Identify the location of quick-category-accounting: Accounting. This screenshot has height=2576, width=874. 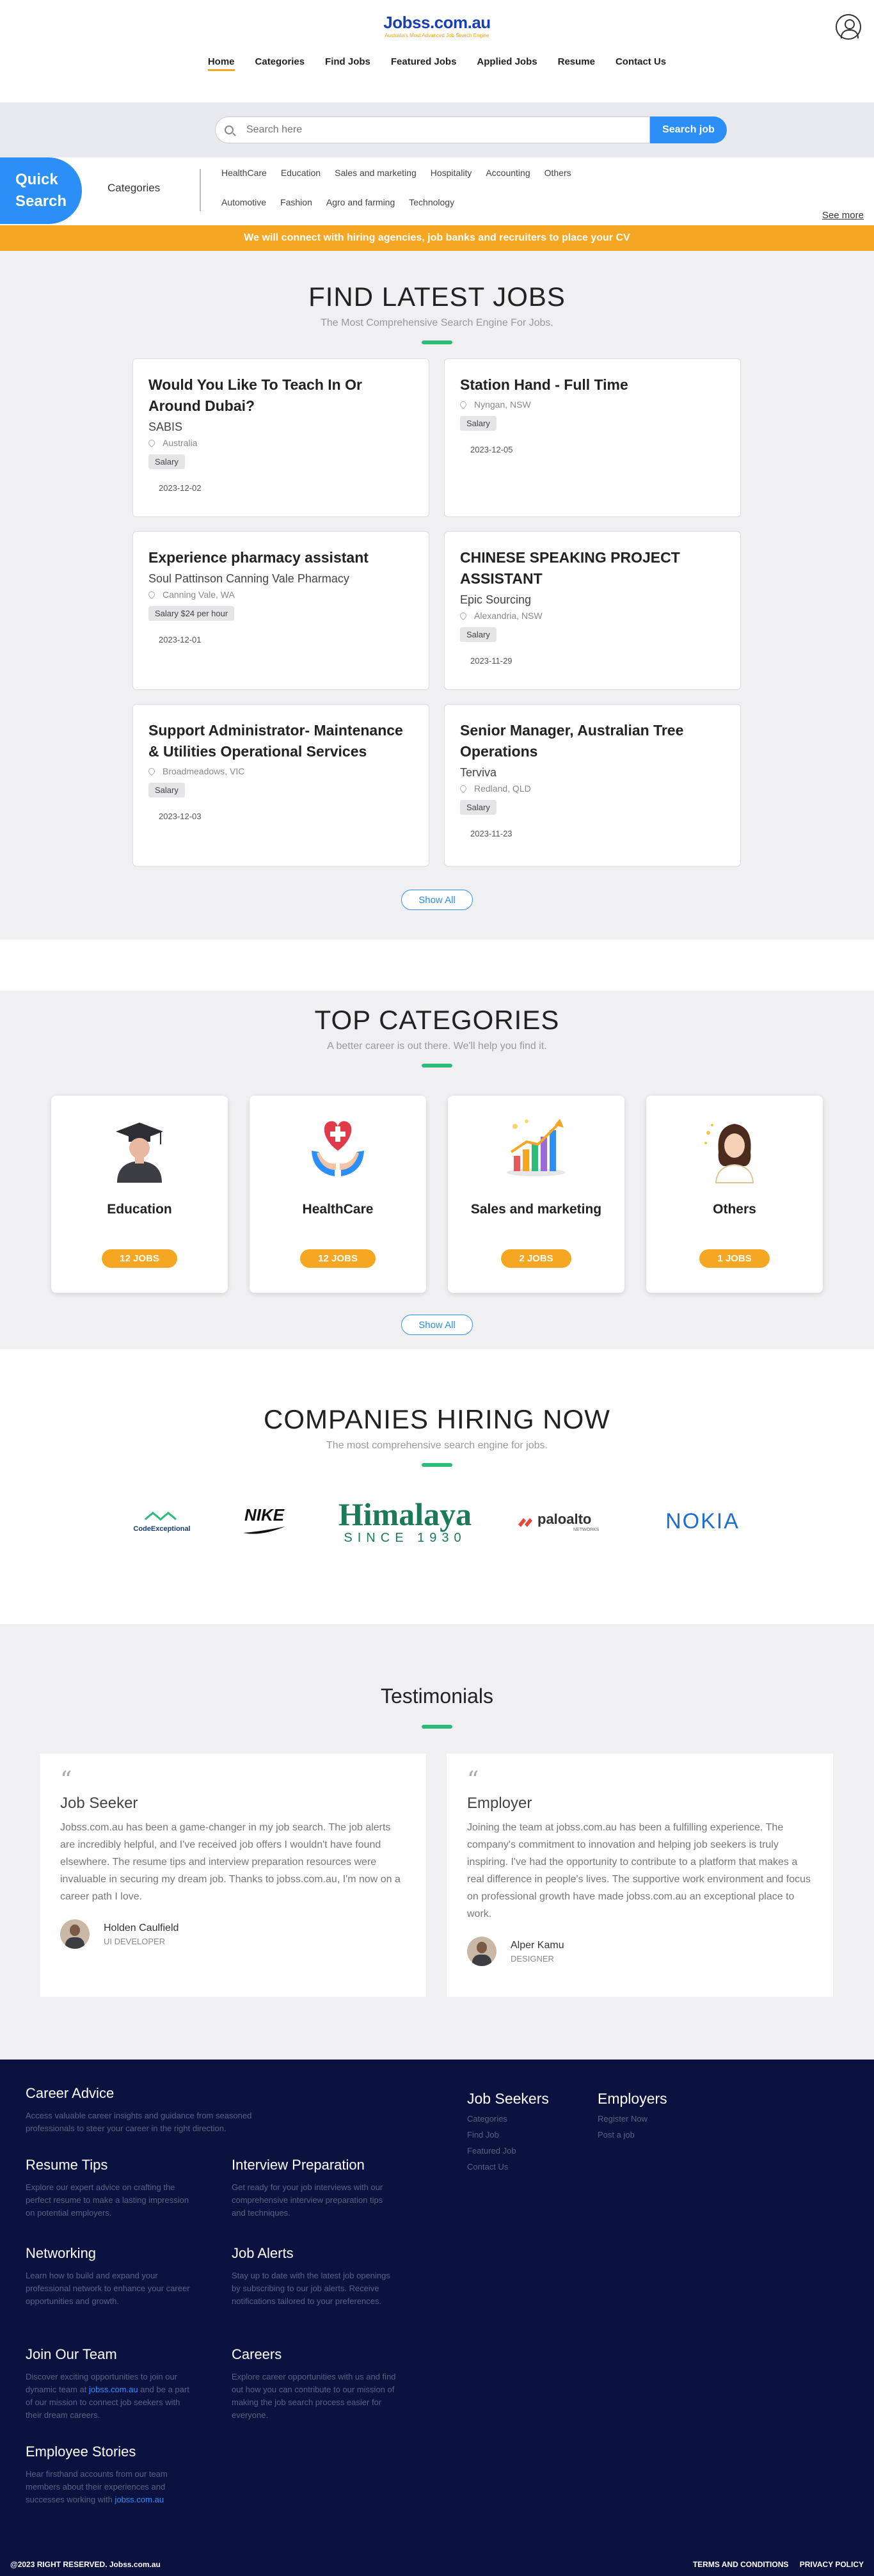
(508, 173).